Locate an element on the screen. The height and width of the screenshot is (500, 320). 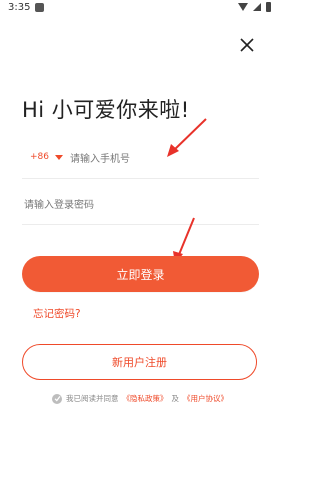
country-code-label: +86 is located at coordinates (39, 157).